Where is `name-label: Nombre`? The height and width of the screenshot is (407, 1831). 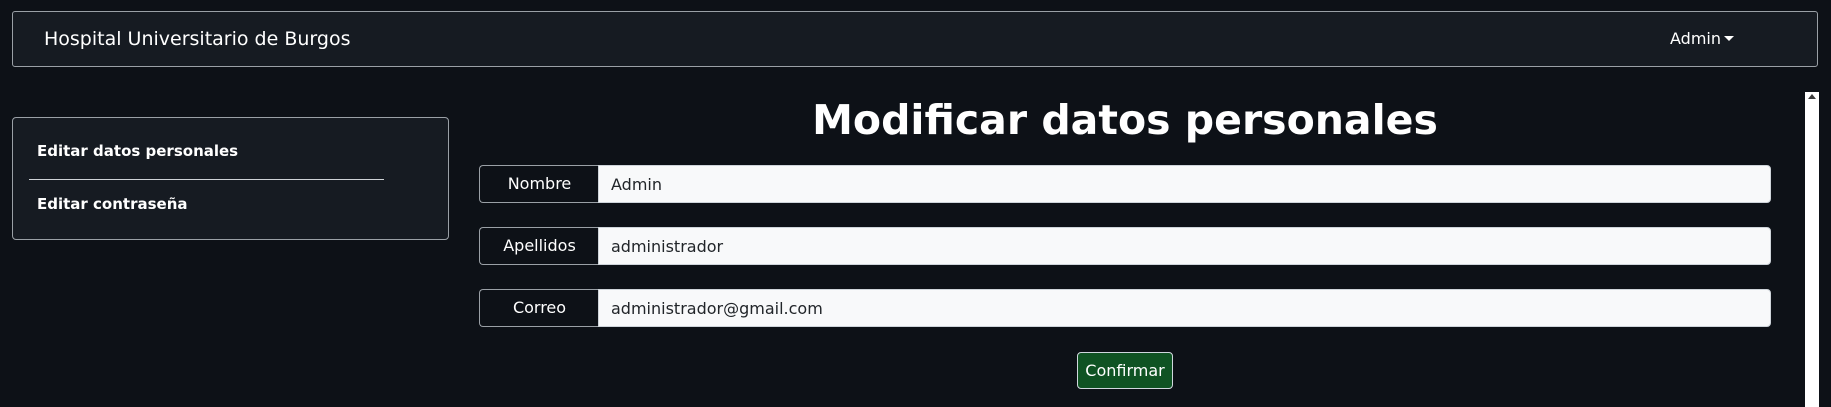 name-label: Nombre is located at coordinates (539, 184).